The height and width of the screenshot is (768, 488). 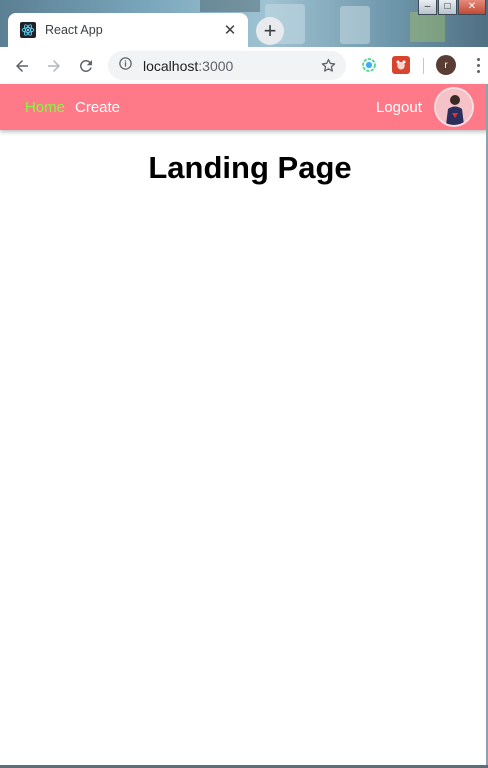 I want to click on url-text: localhost:3000, so click(x=188, y=66).